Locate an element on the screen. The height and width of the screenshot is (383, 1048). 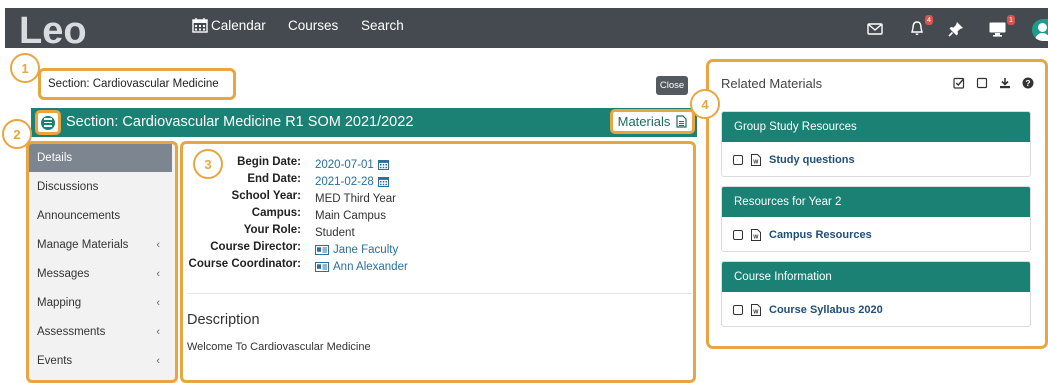
callout-2: 2 is located at coordinates (17, 134).